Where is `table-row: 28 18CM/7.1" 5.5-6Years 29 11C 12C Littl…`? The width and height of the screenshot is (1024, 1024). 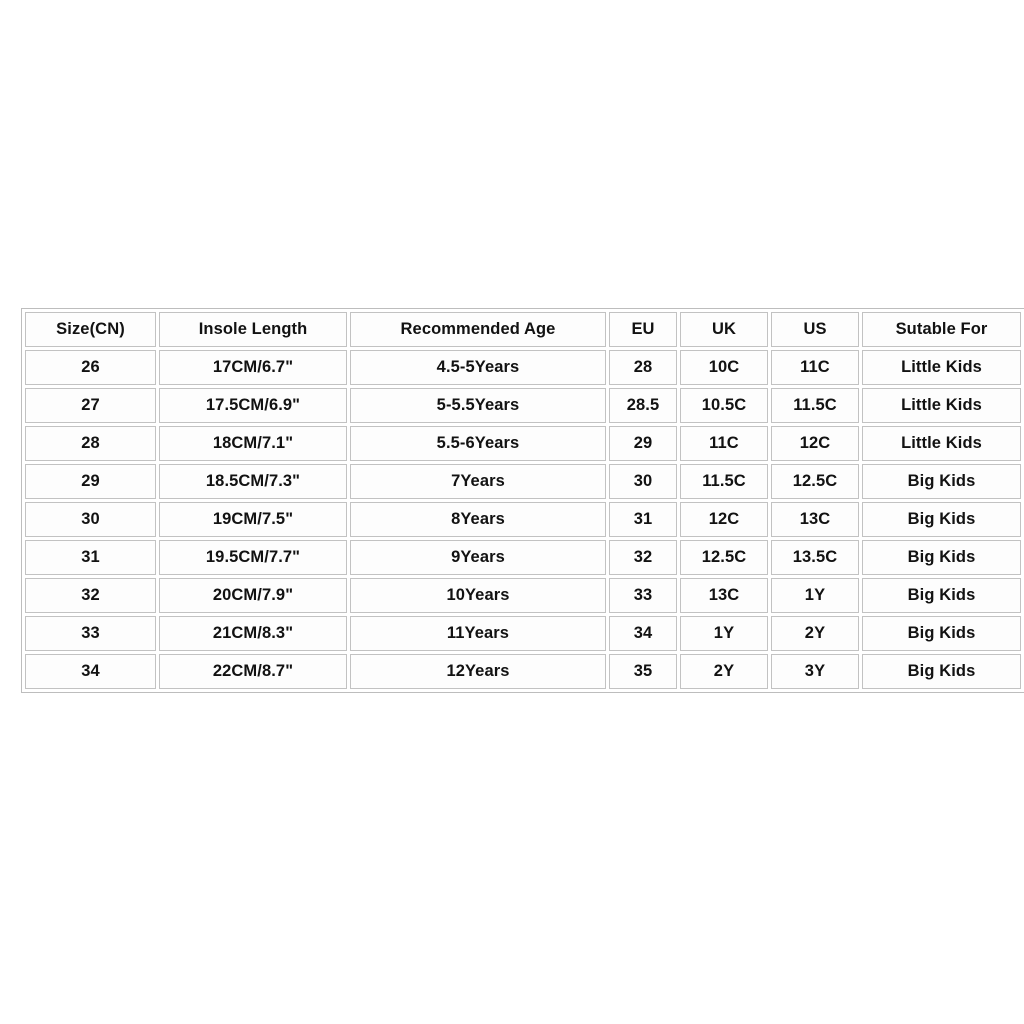
table-row: 28 18CM/7.1" 5.5-6Years 29 11C 12C Littl… is located at coordinates (523, 443).